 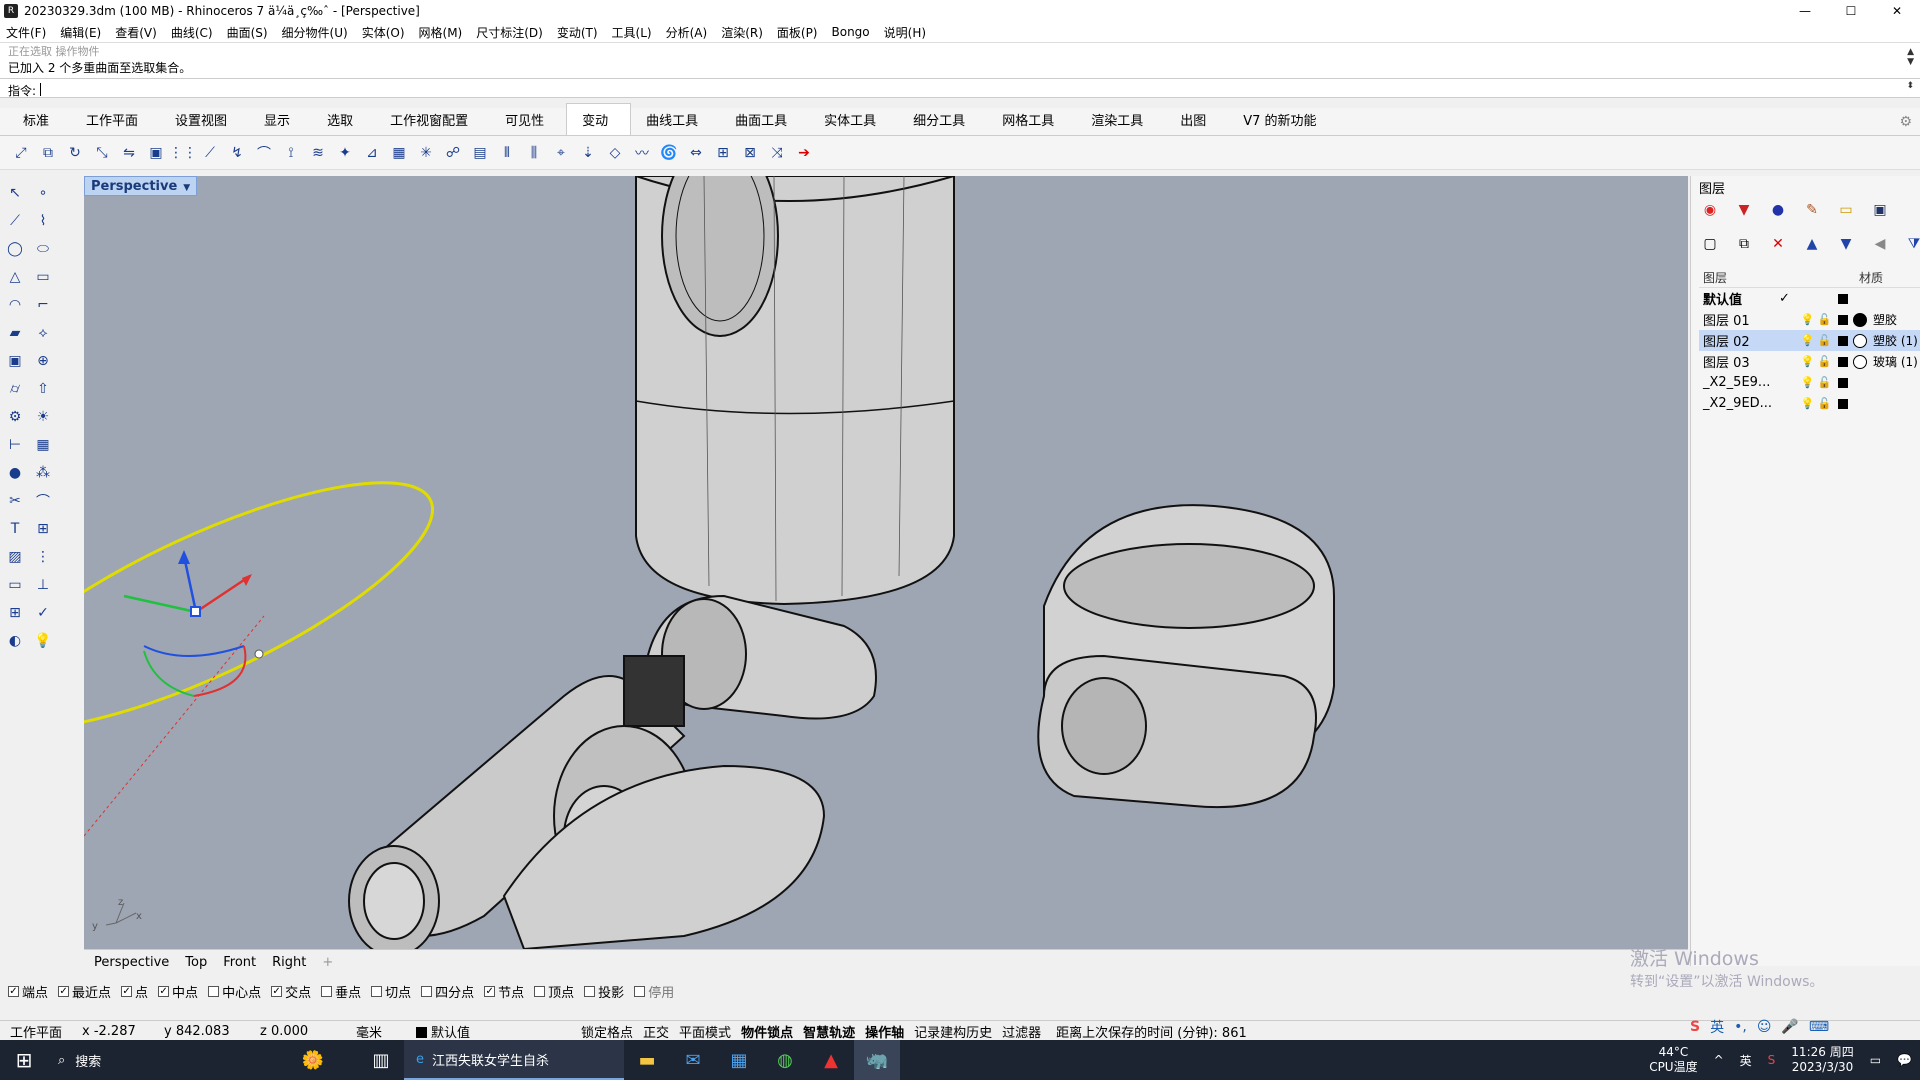 I want to click on status-toggle-6: 记录建构历史, so click(x=953, y=1031).